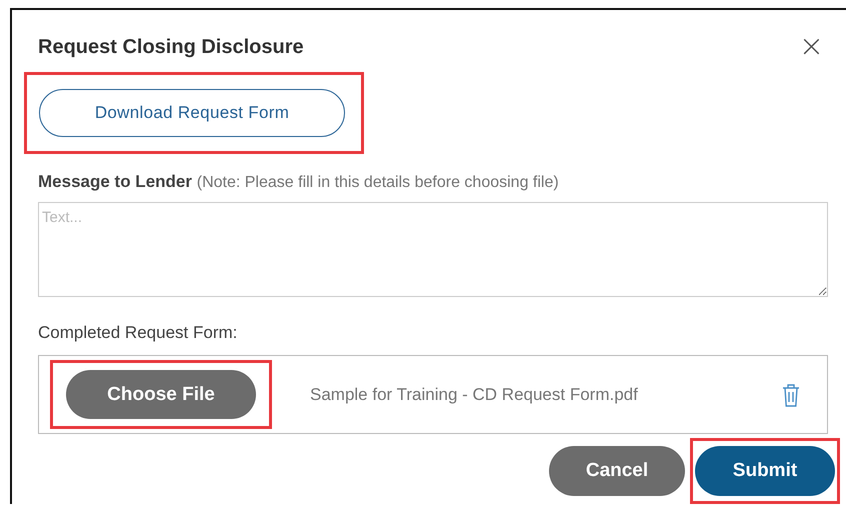 This screenshot has height=506, width=846. What do you see at coordinates (138, 333) in the screenshot?
I see `upload-label: Completed Request Form:` at bounding box center [138, 333].